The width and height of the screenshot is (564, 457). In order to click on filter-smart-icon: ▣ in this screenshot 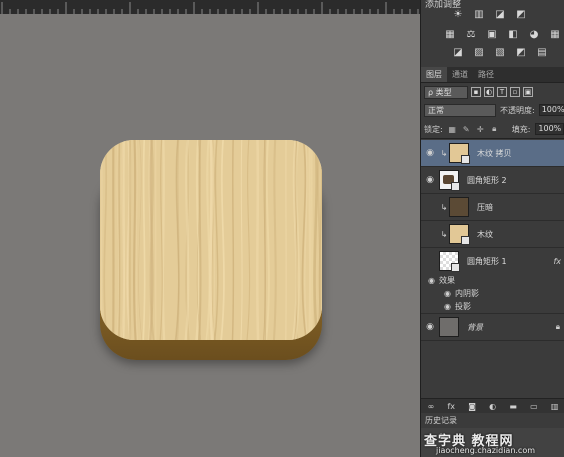, I will do `click(528, 92)`.